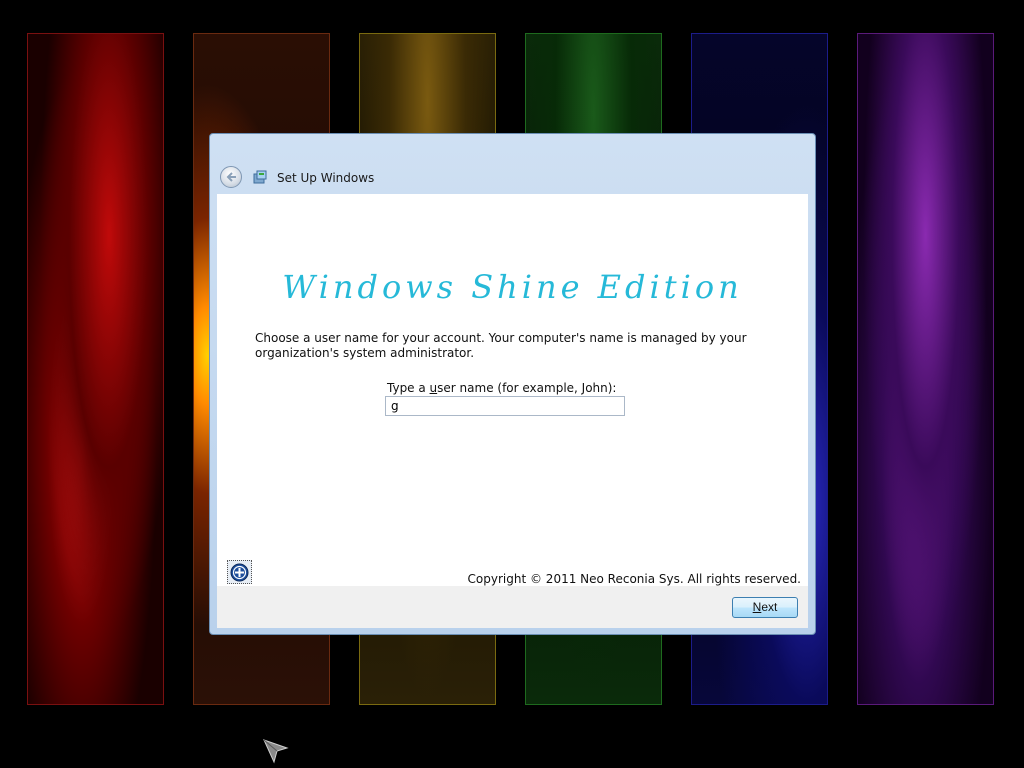 This screenshot has width=1024, height=768. Describe the element at coordinates (512, 164) in the screenshot. I see `dialog-titlebar: Set Up Windows` at that location.